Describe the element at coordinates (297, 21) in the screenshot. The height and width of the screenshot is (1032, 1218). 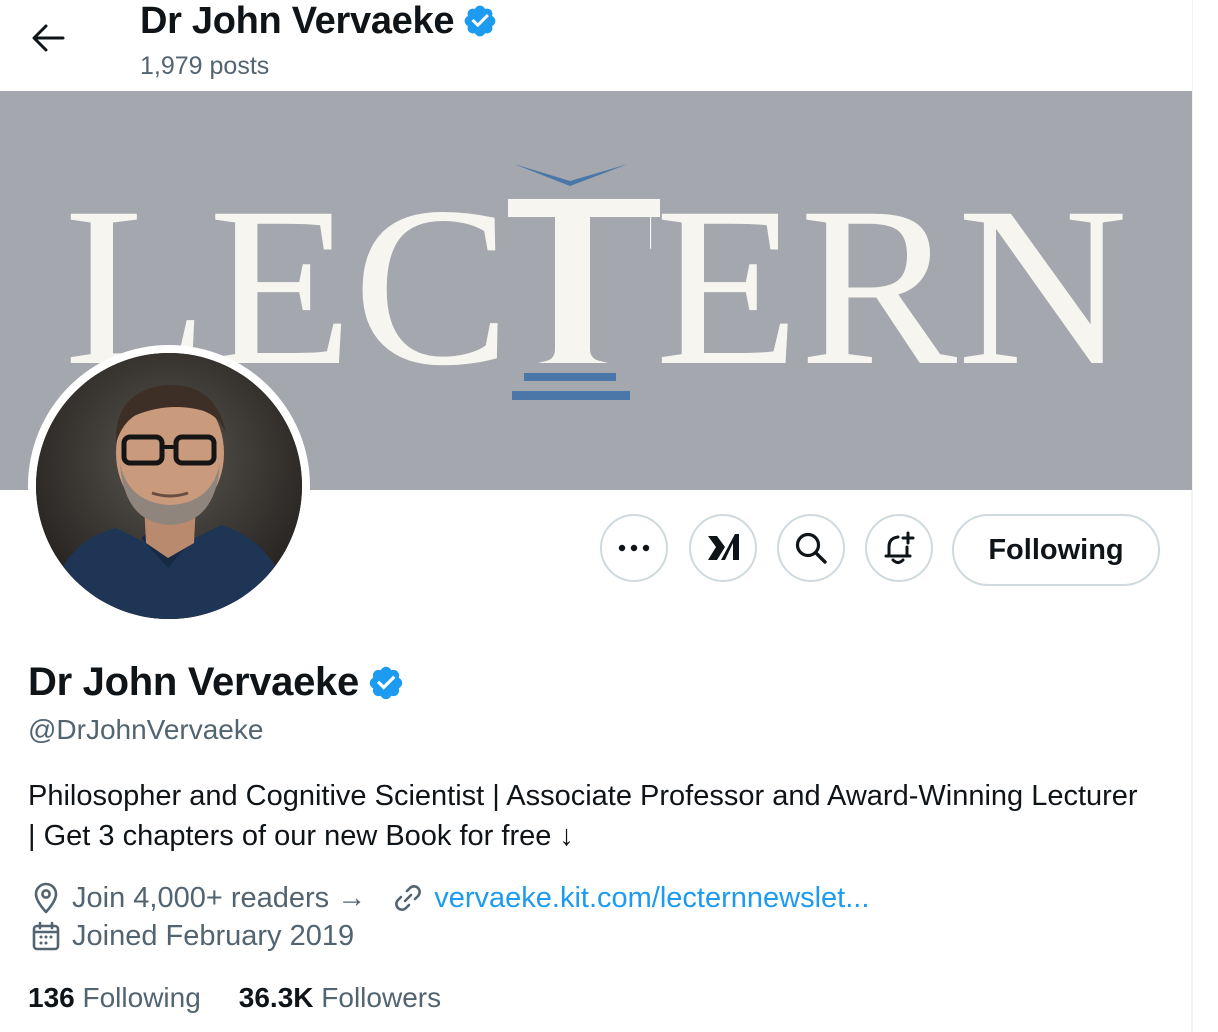
I see `header-name: Dr John Vervaeke` at that location.